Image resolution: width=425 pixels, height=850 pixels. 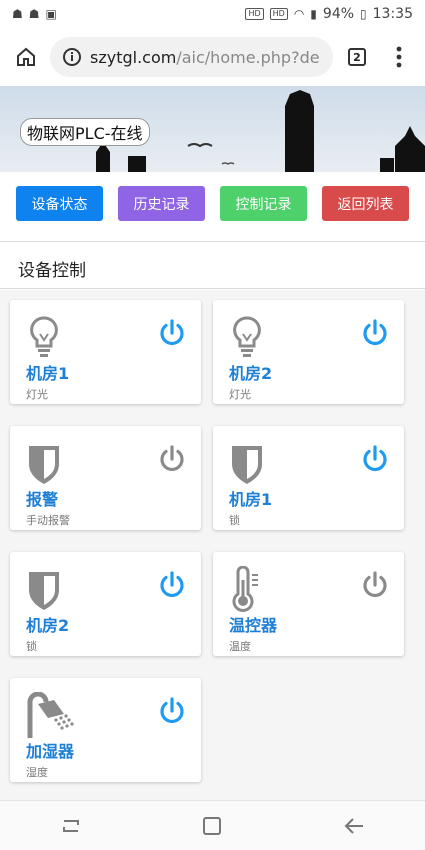 What do you see at coordinates (161, 203) in the screenshot?
I see `history-button: 历史记录` at bounding box center [161, 203].